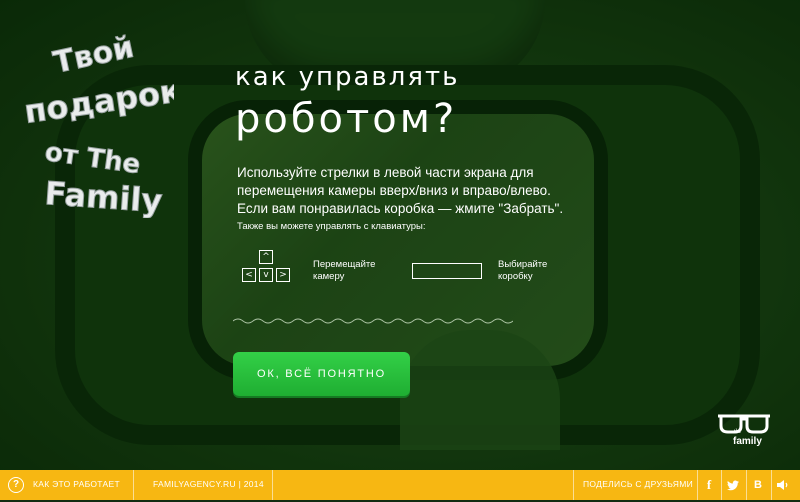 The image size is (800, 502). Describe the element at coordinates (16, 485) in the screenshot. I see `help-icon: ?` at that location.